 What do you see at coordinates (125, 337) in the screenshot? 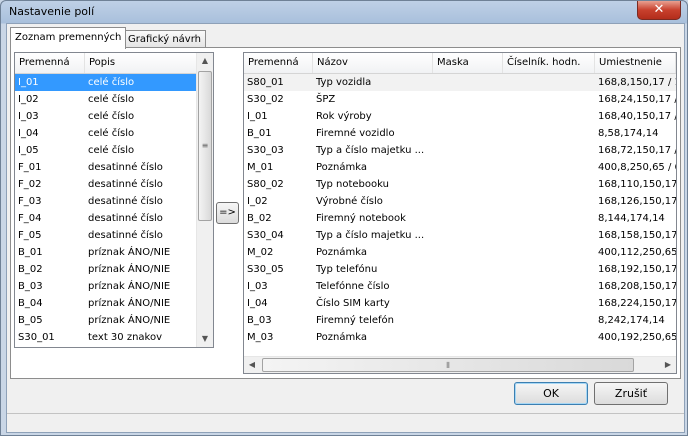
I see `description-cell: text 30 znakov` at bounding box center [125, 337].